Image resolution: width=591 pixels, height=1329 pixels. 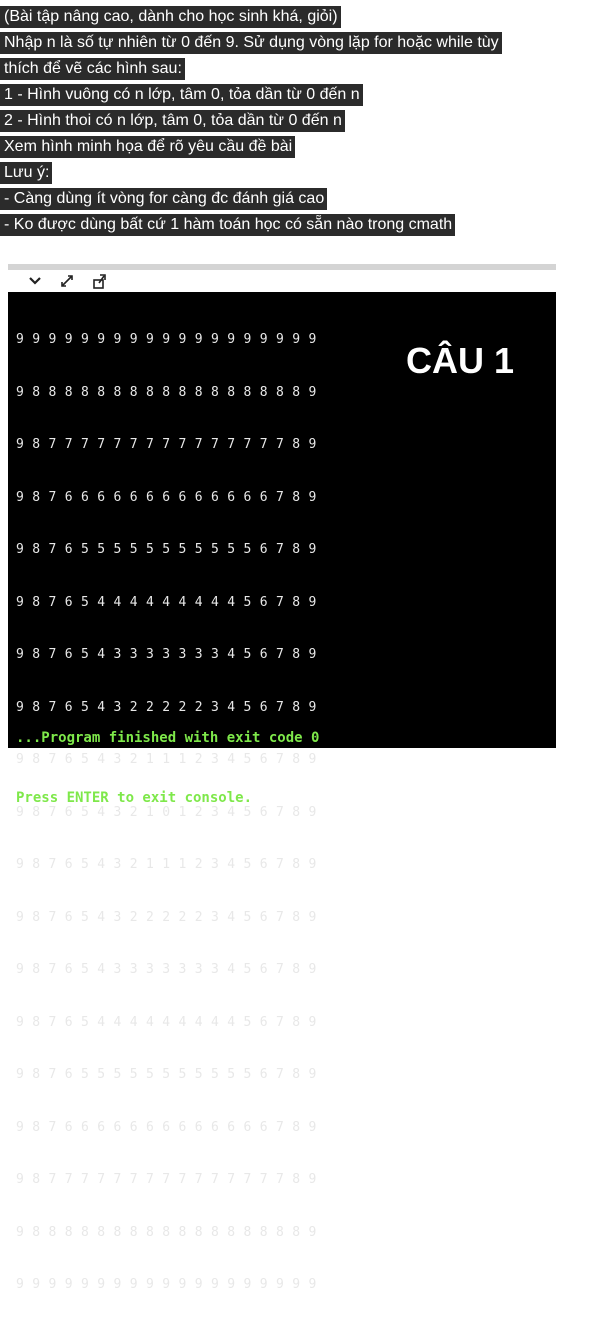 What do you see at coordinates (26, 173) in the screenshot?
I see `task-line-text: Lưu ý:` at bounding box center [26, 173].